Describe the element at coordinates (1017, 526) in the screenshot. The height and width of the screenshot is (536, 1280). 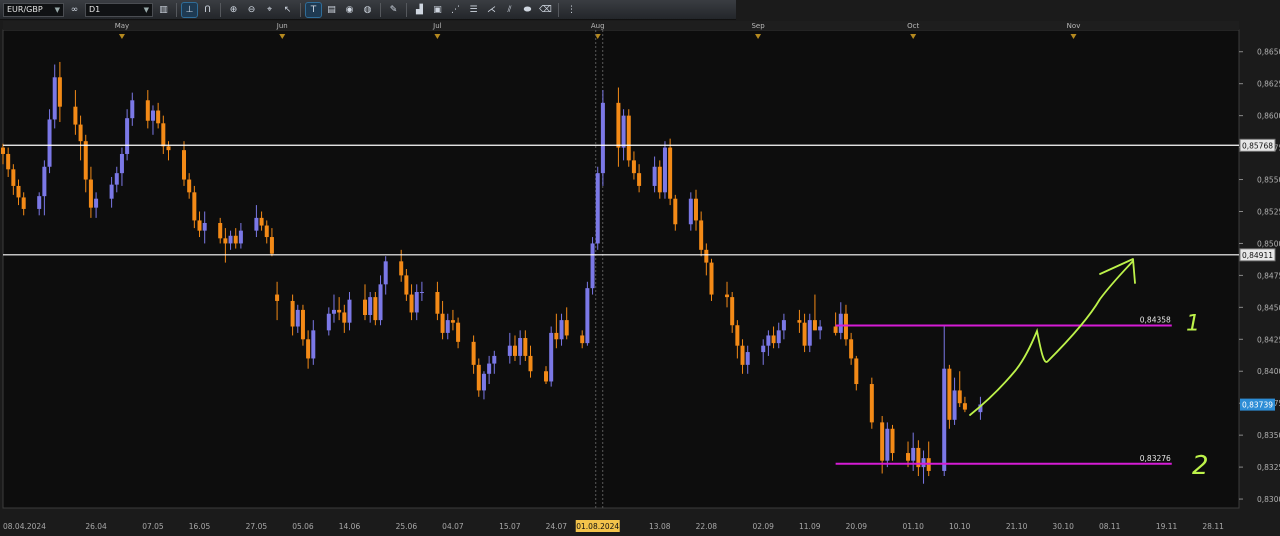
I see `date-label: 21.10` at that location.